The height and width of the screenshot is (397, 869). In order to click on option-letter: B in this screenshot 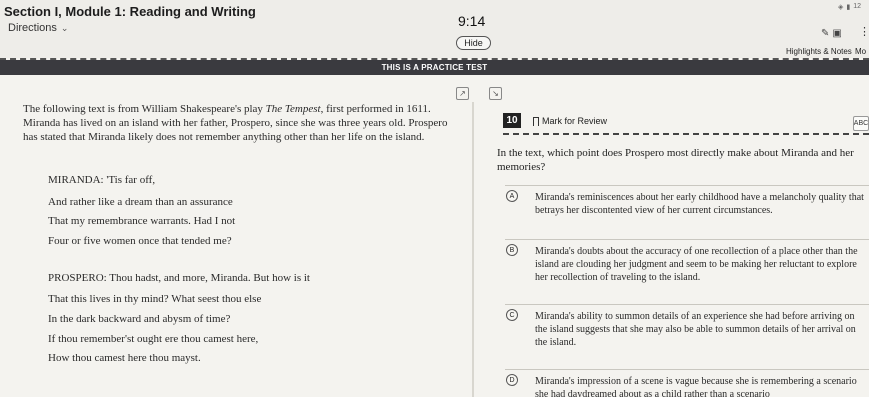, I will do `click(512, 250)`.